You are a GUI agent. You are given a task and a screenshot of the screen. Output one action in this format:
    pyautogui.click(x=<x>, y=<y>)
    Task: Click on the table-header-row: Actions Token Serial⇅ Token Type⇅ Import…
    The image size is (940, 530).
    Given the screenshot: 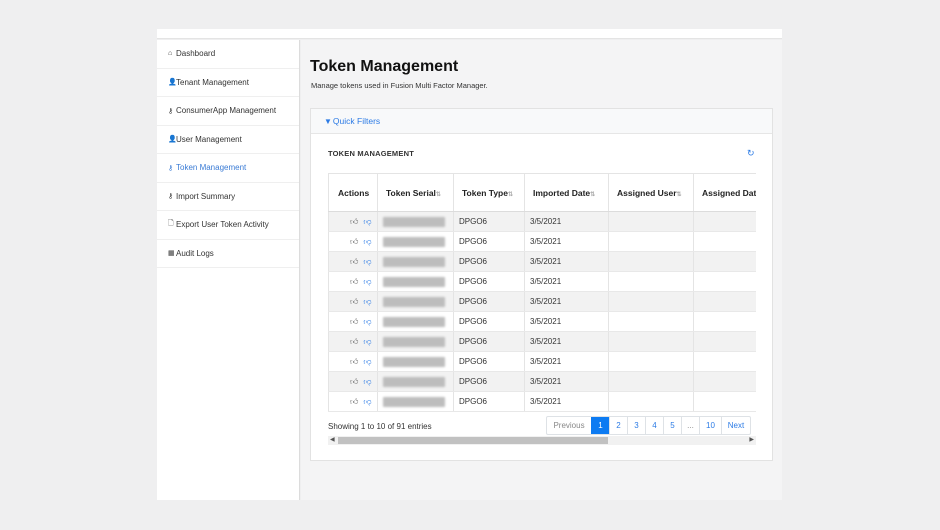 What is the action you would take?
    pyautogui.click(x=542, y=192)
    